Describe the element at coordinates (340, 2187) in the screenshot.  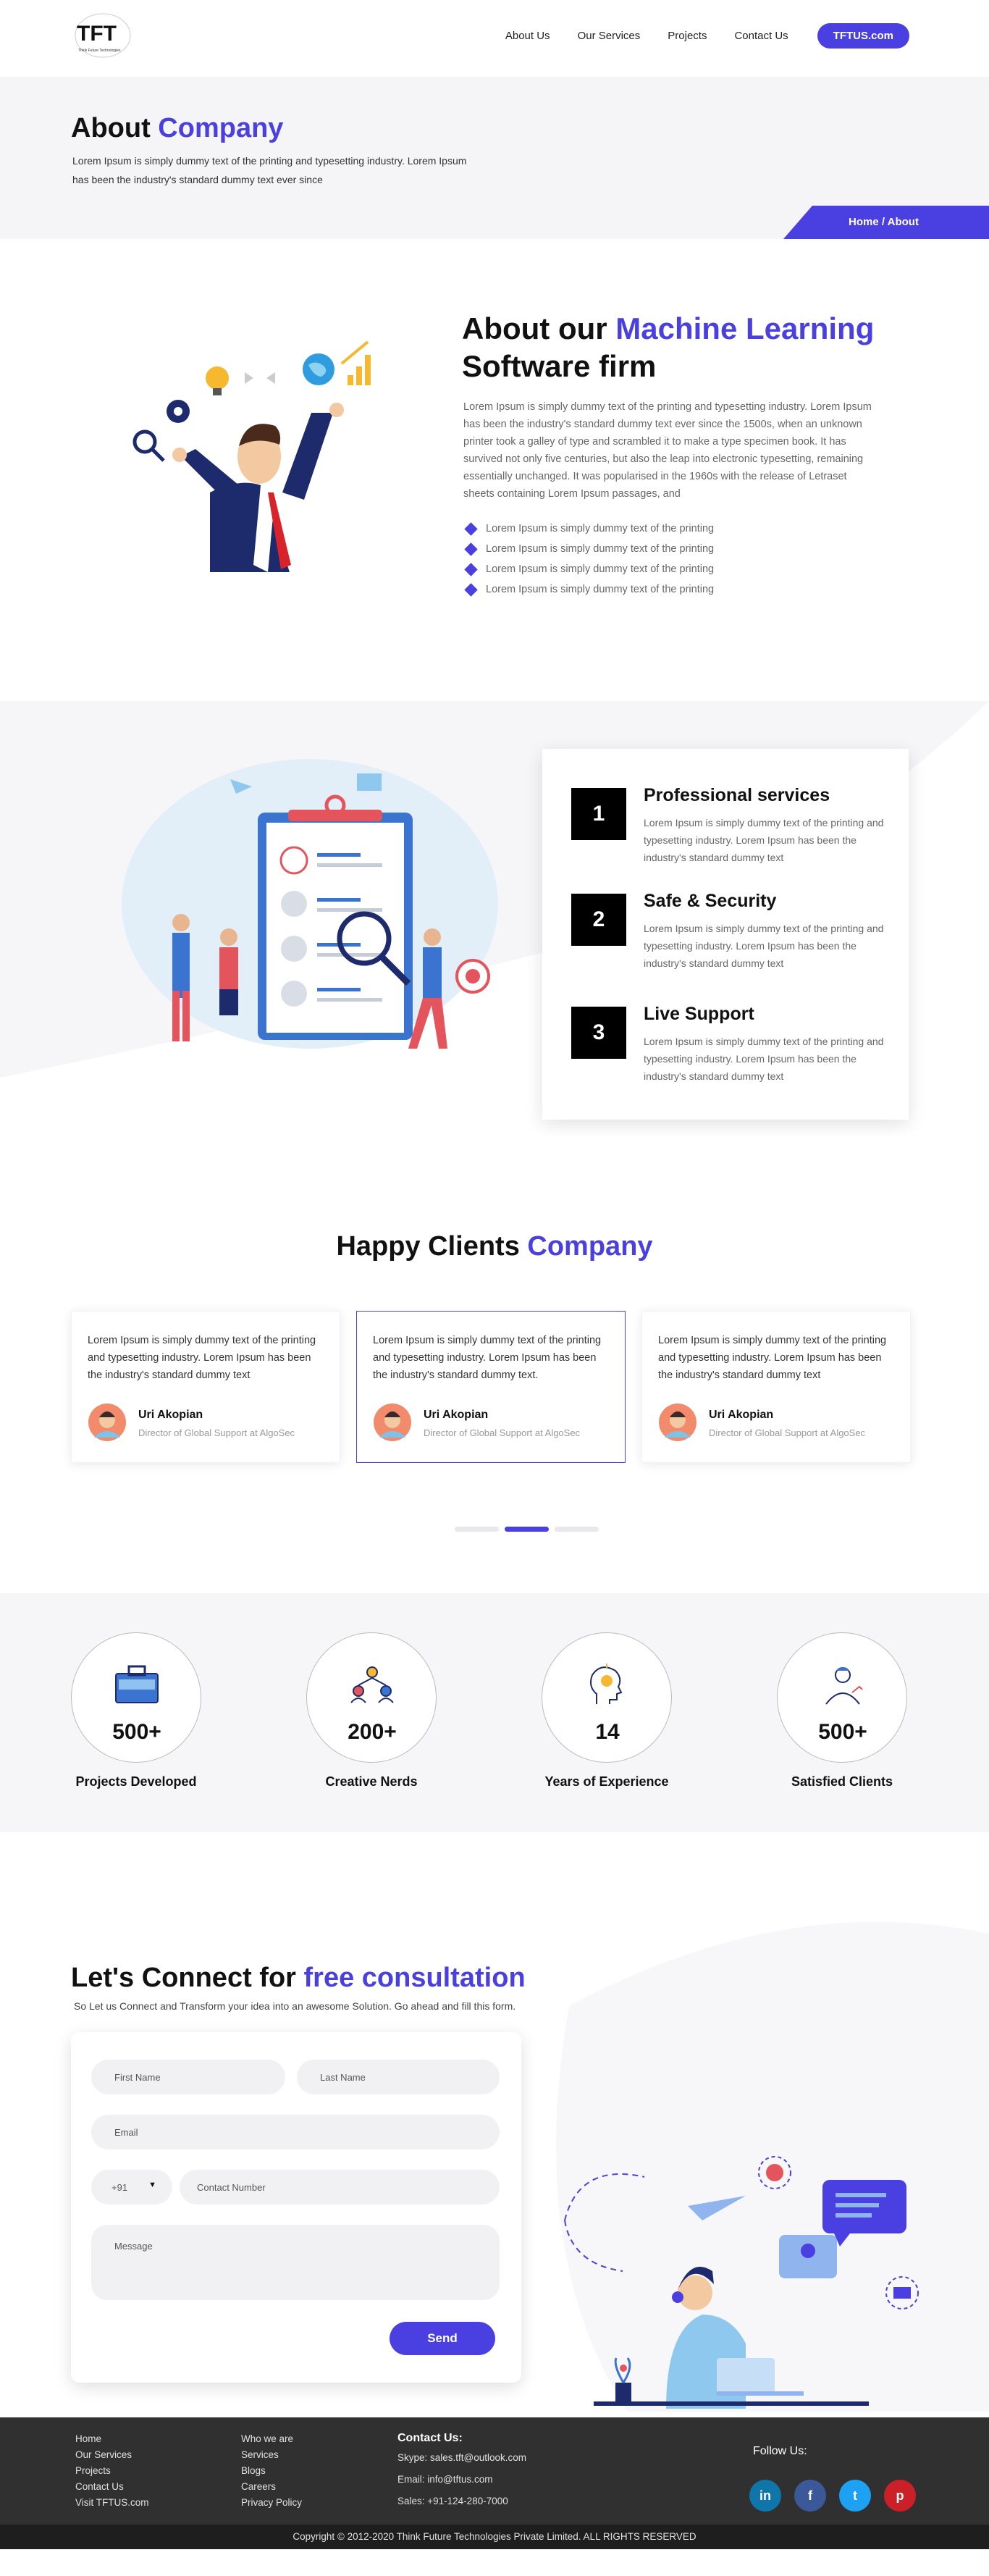
I see `contact-number-field: Contact Number` at that location.